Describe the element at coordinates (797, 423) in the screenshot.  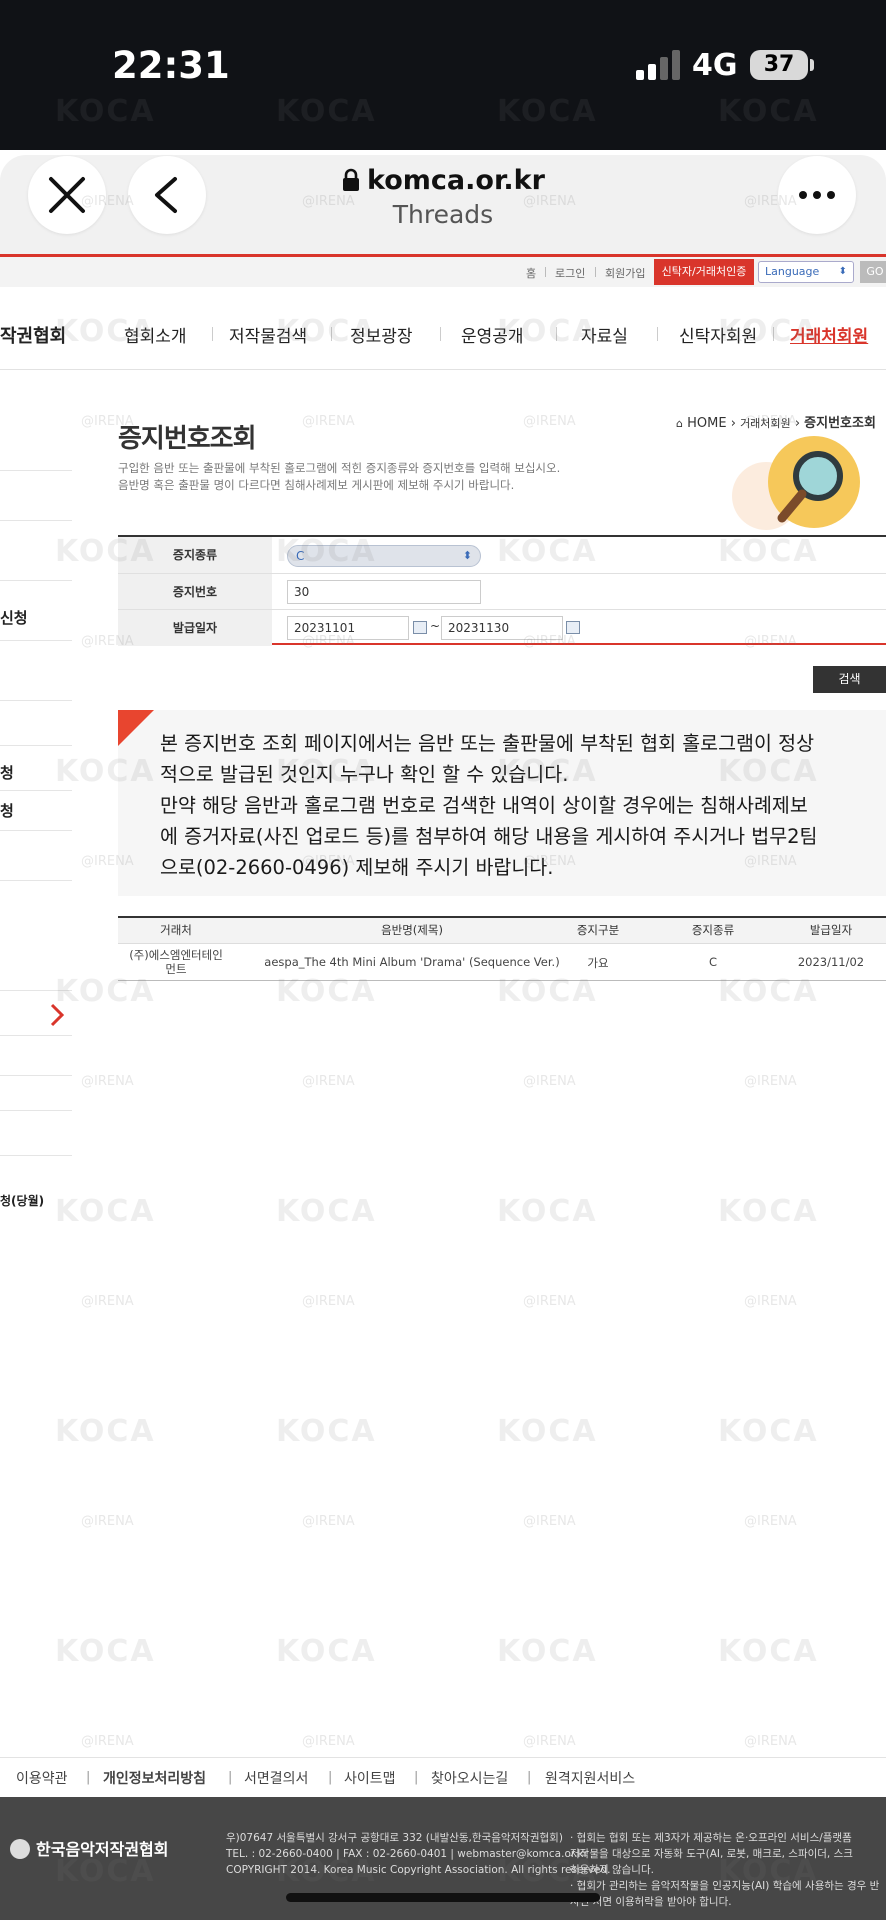
I see `breadcrumb-sep: ›` at that location.